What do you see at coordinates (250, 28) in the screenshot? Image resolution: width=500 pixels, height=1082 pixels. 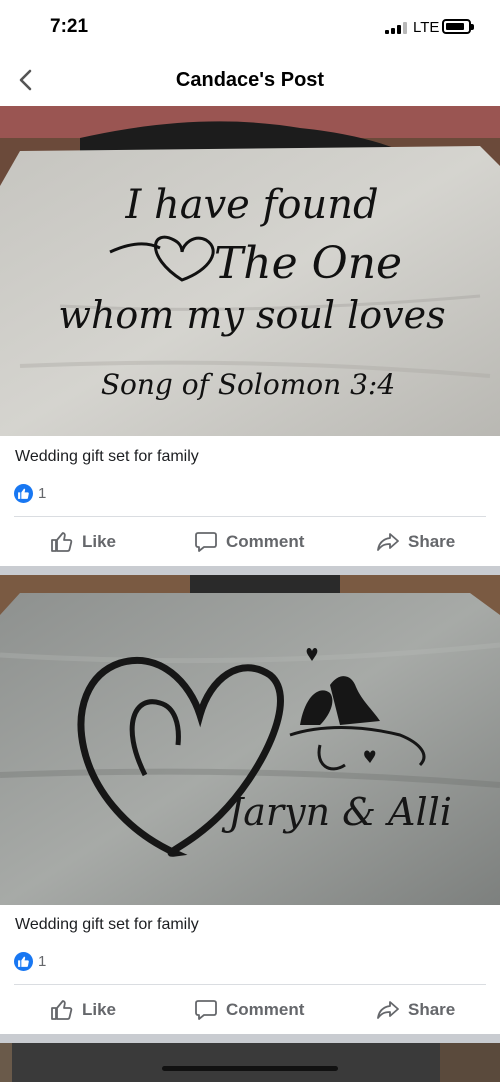 I see `status-bar: 7:21 LTE` at bounding box center [250, 28].